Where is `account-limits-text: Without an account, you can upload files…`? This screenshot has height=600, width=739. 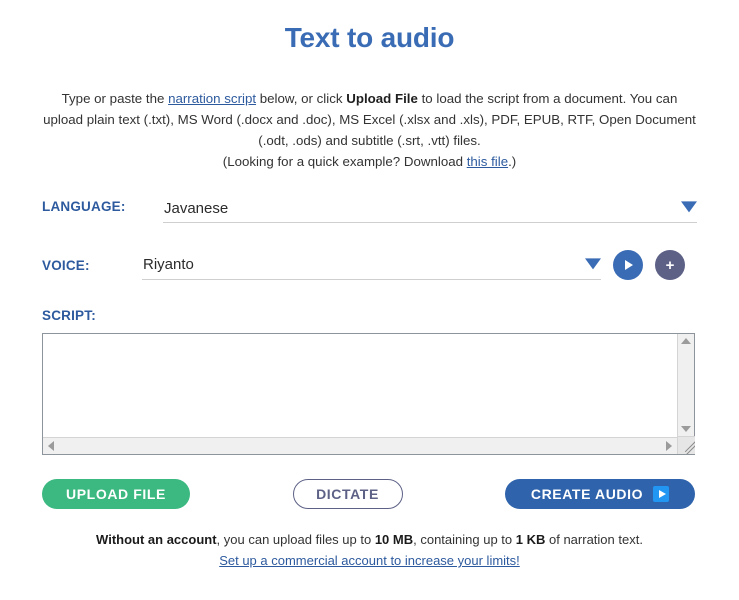 account-limits-text: Without an account, you can upload files… is located at coordinates (369, 539).